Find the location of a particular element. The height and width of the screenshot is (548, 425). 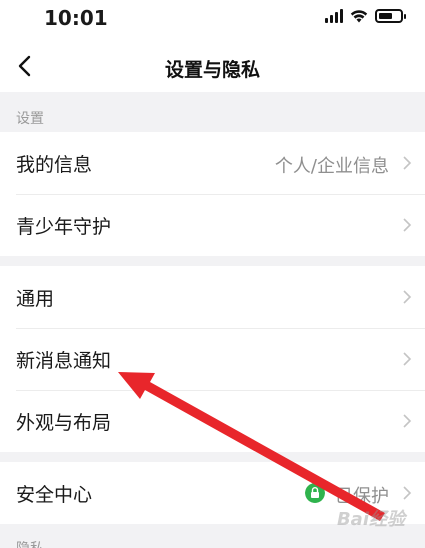

row-youth-mode: 青少年守护 is located at coordinates (212, 225).